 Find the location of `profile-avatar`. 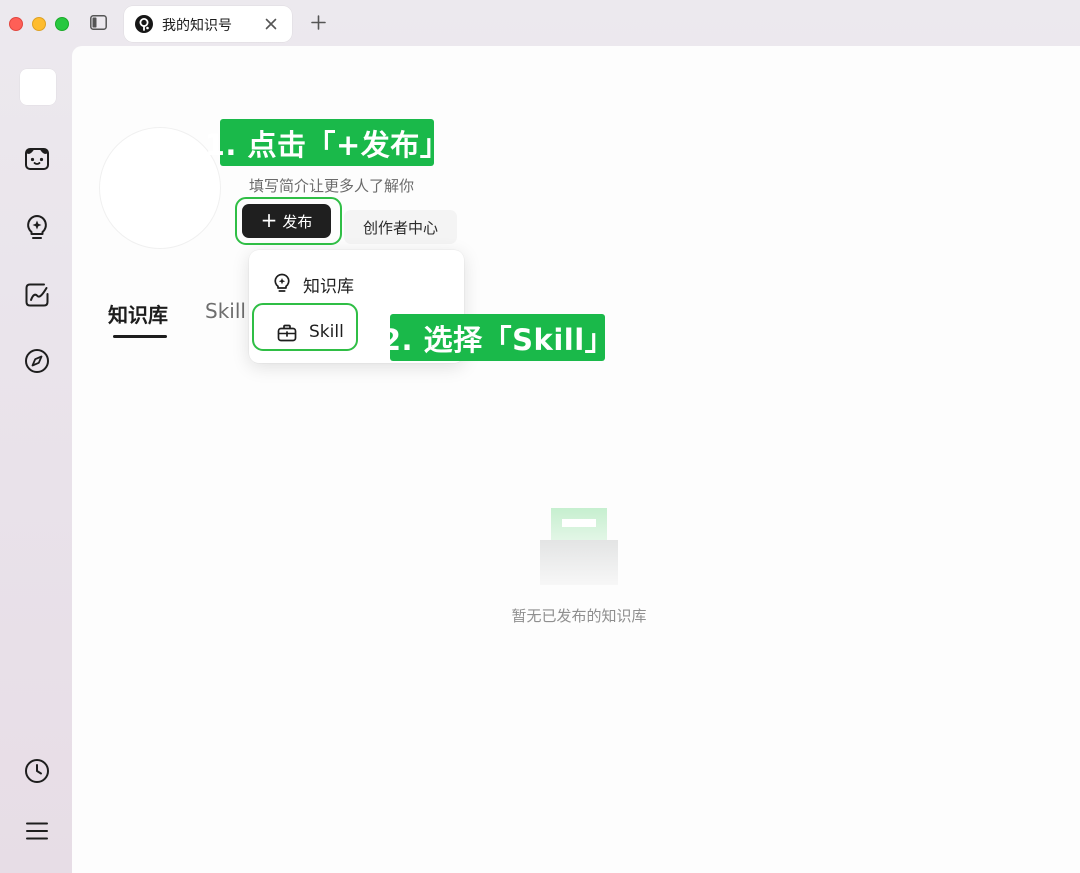

profile-avatar is located at coordinates (160, 188).